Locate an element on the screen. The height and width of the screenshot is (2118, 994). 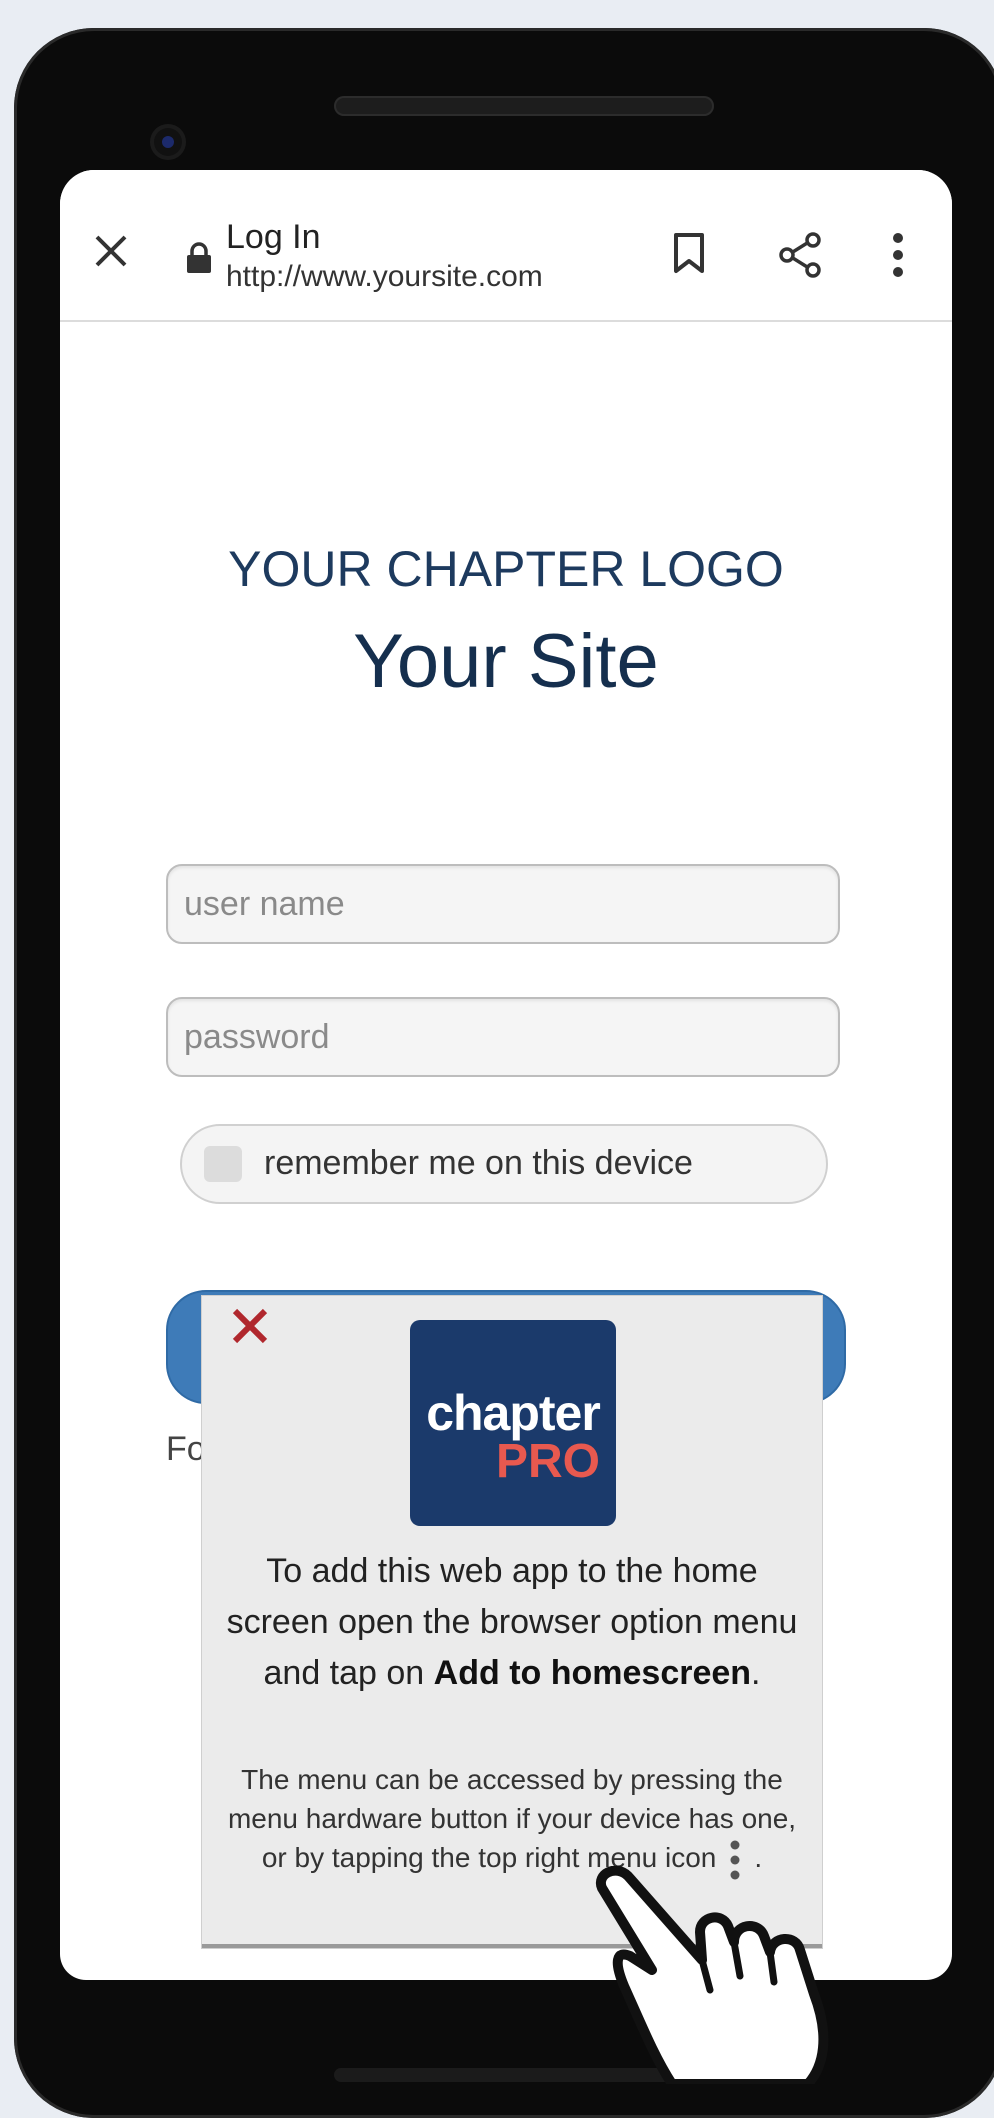
app-logo: chapter PRO is located at coordinates (513, 1423).